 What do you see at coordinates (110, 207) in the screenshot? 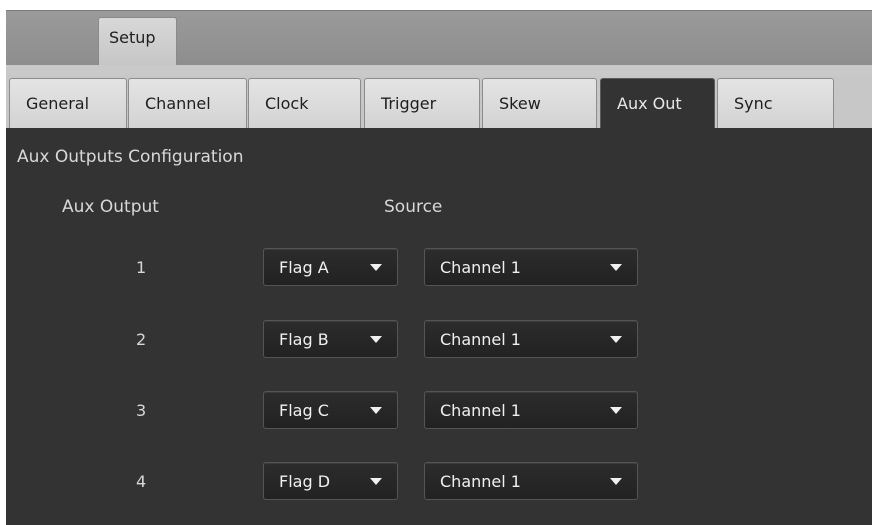
I see `column-header-aux-output: Aux Output` at bounding box center [110, 207].